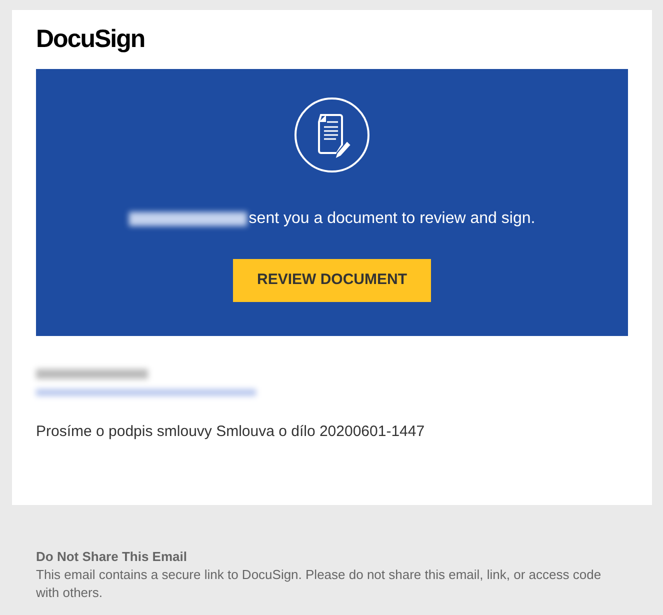  I want to click on review-document-button: REVIEW DOCUMENT, so click(332, 280).